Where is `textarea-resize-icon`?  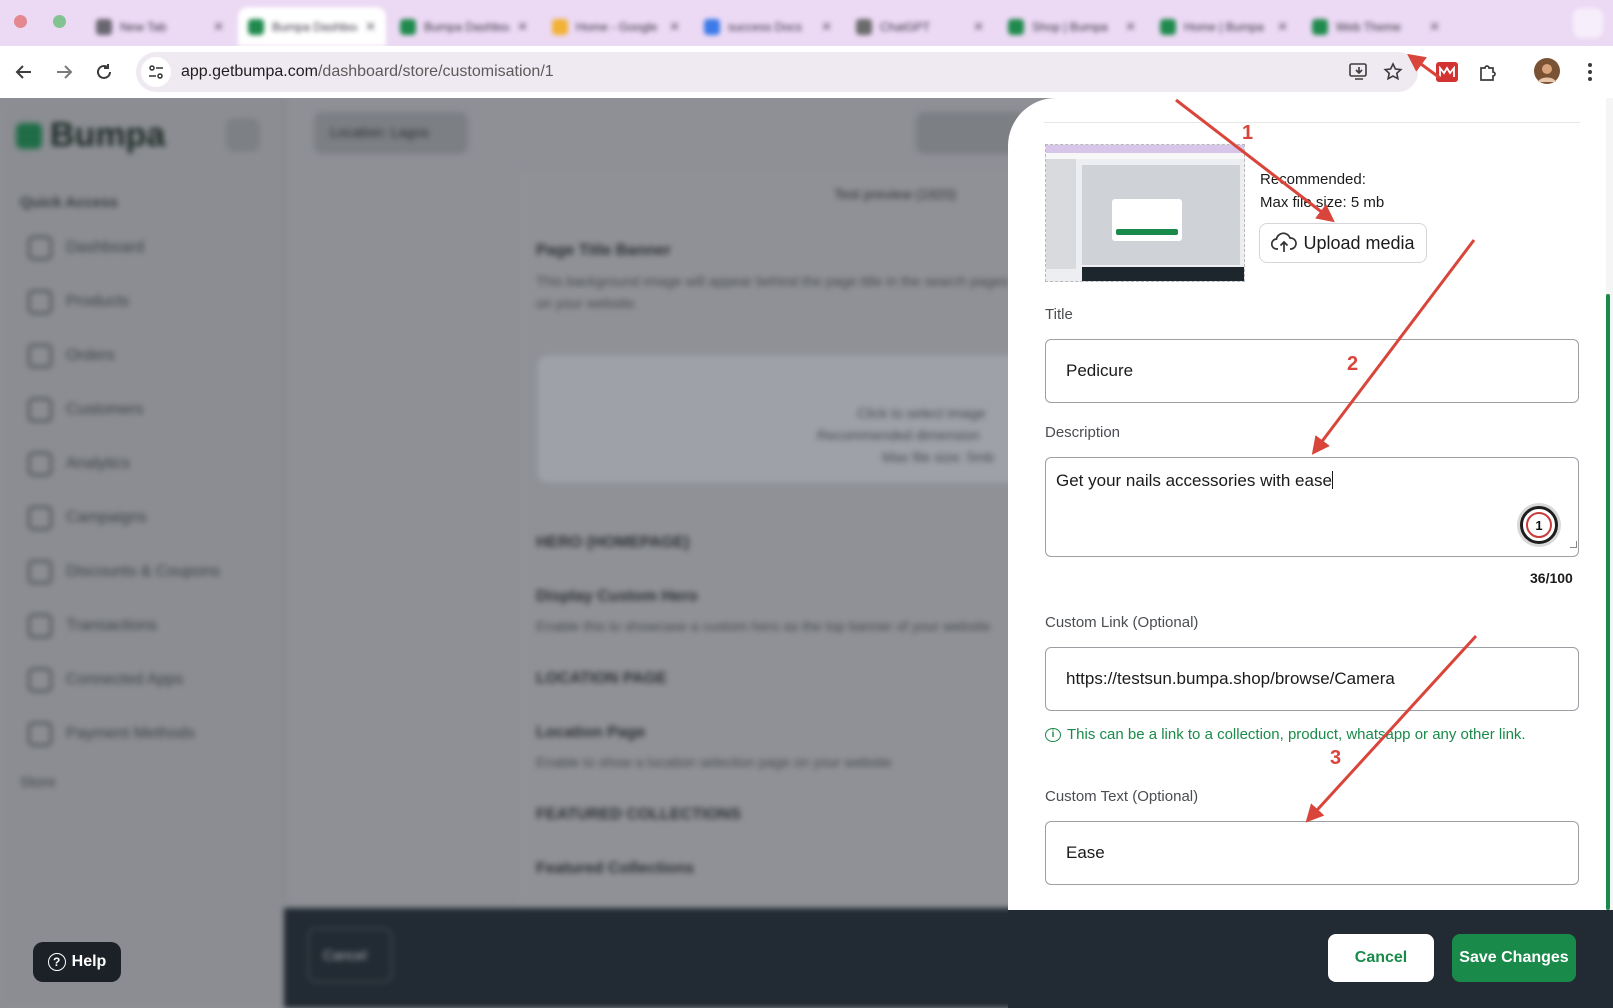 textarea-resize-icon is located at coordinates (1573, 544).